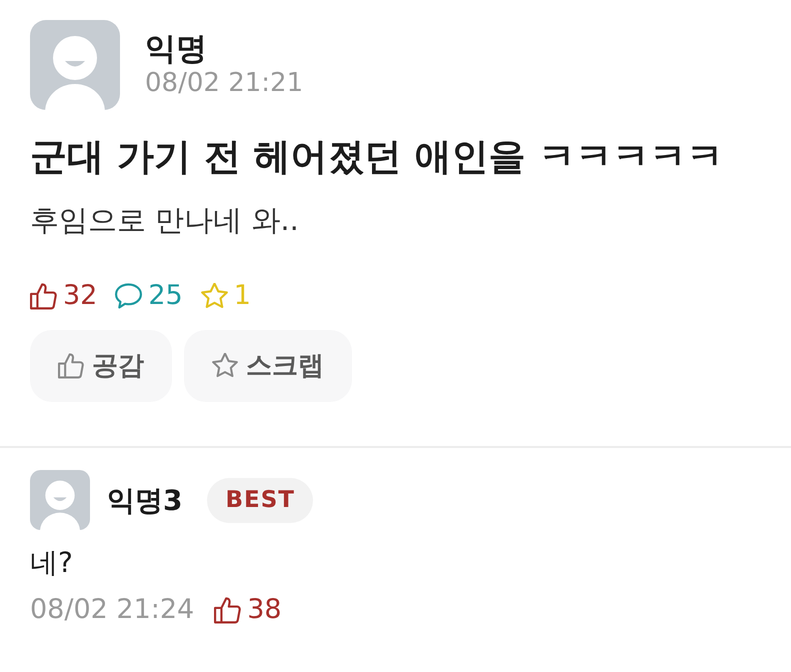  What do you see at coordinates (176, 49) in the screenshot?
I see `author-name: 익명` at bounding box center [176, 49].